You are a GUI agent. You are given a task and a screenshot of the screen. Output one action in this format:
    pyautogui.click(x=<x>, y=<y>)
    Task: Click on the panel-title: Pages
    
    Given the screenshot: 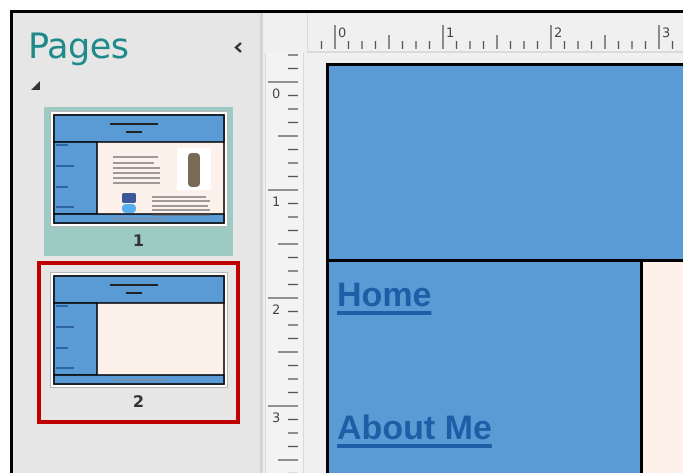 What is the action you would take?
    pyautogui.click(x=78, y=47)
    